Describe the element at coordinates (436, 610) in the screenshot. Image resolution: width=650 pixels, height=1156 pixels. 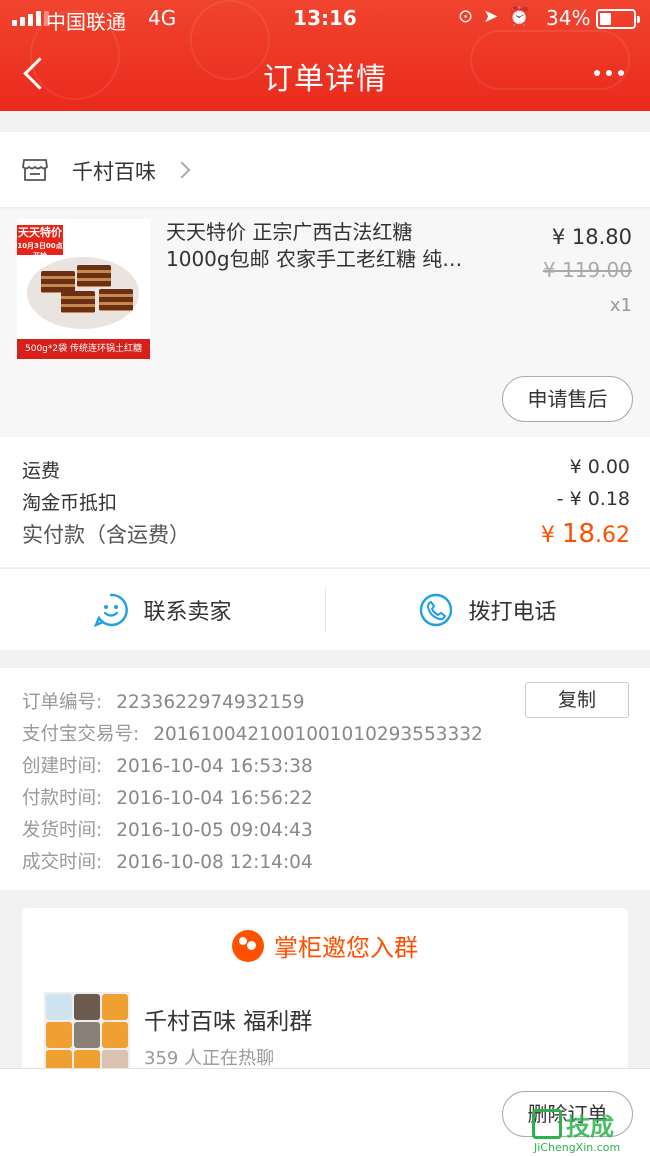
I see `phone-icon` at that location.